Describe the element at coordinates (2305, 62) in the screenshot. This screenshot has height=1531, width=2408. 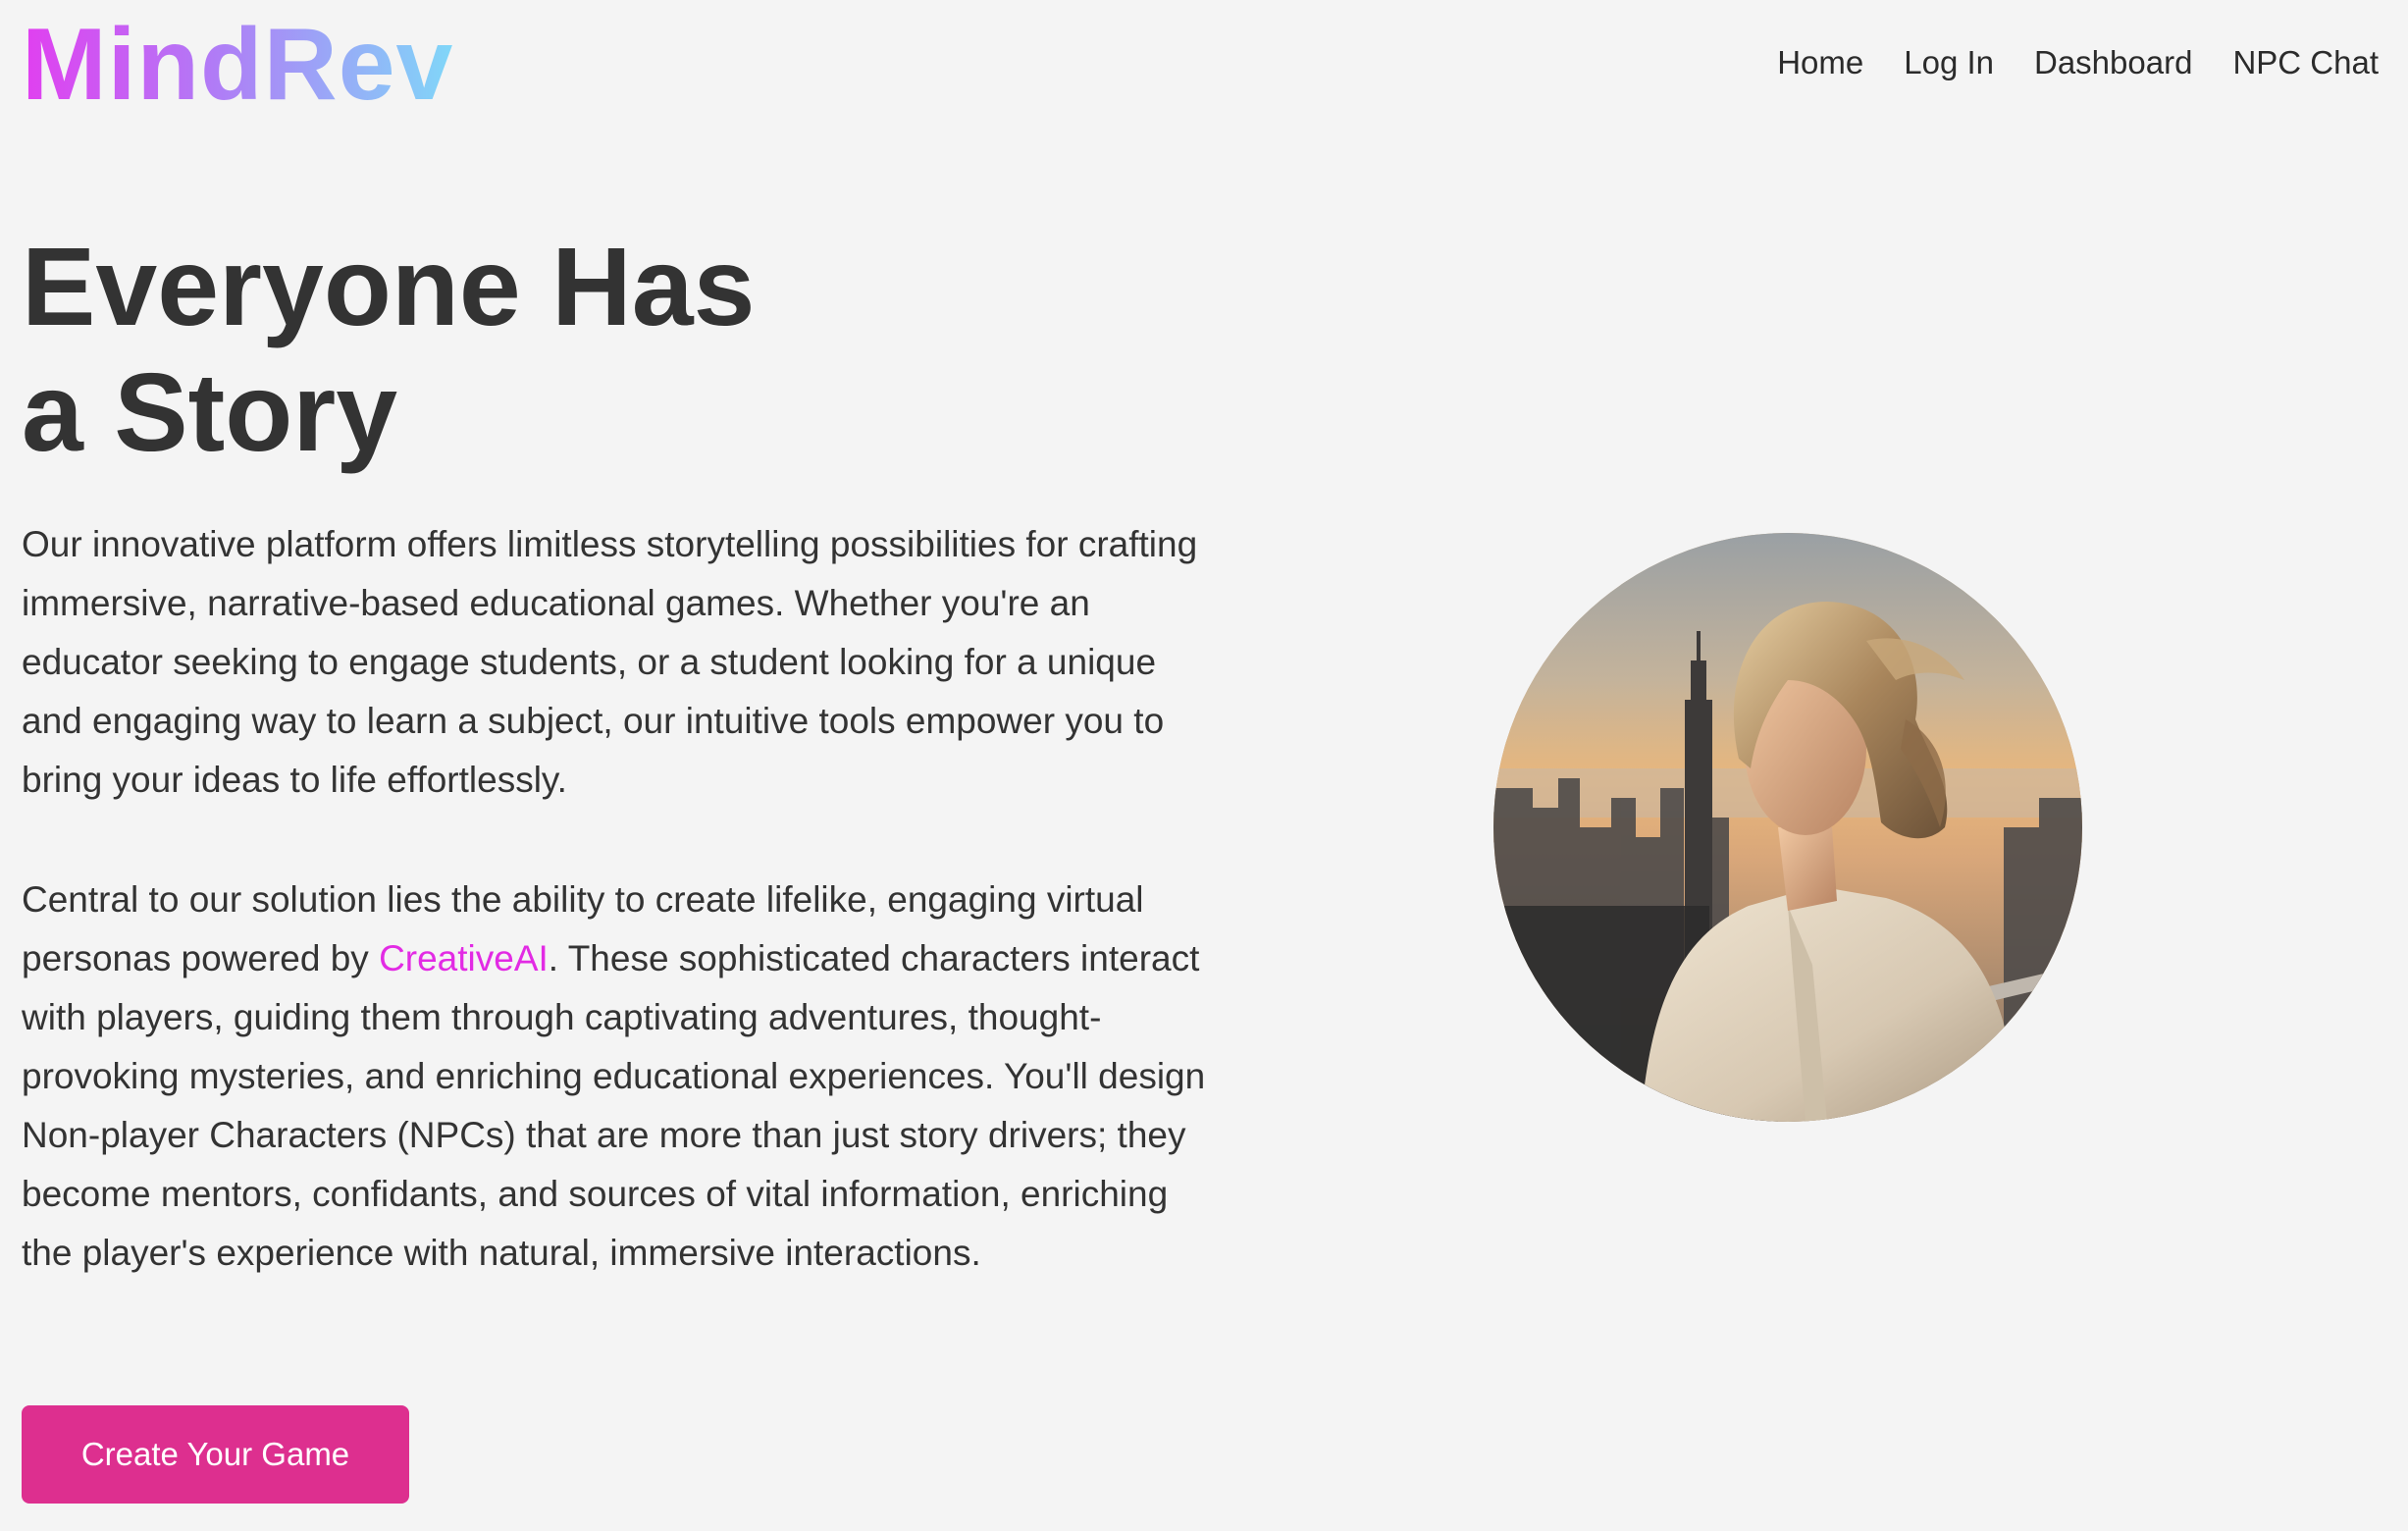
I see `nav-npc-chat: NPC Chat` at that location.